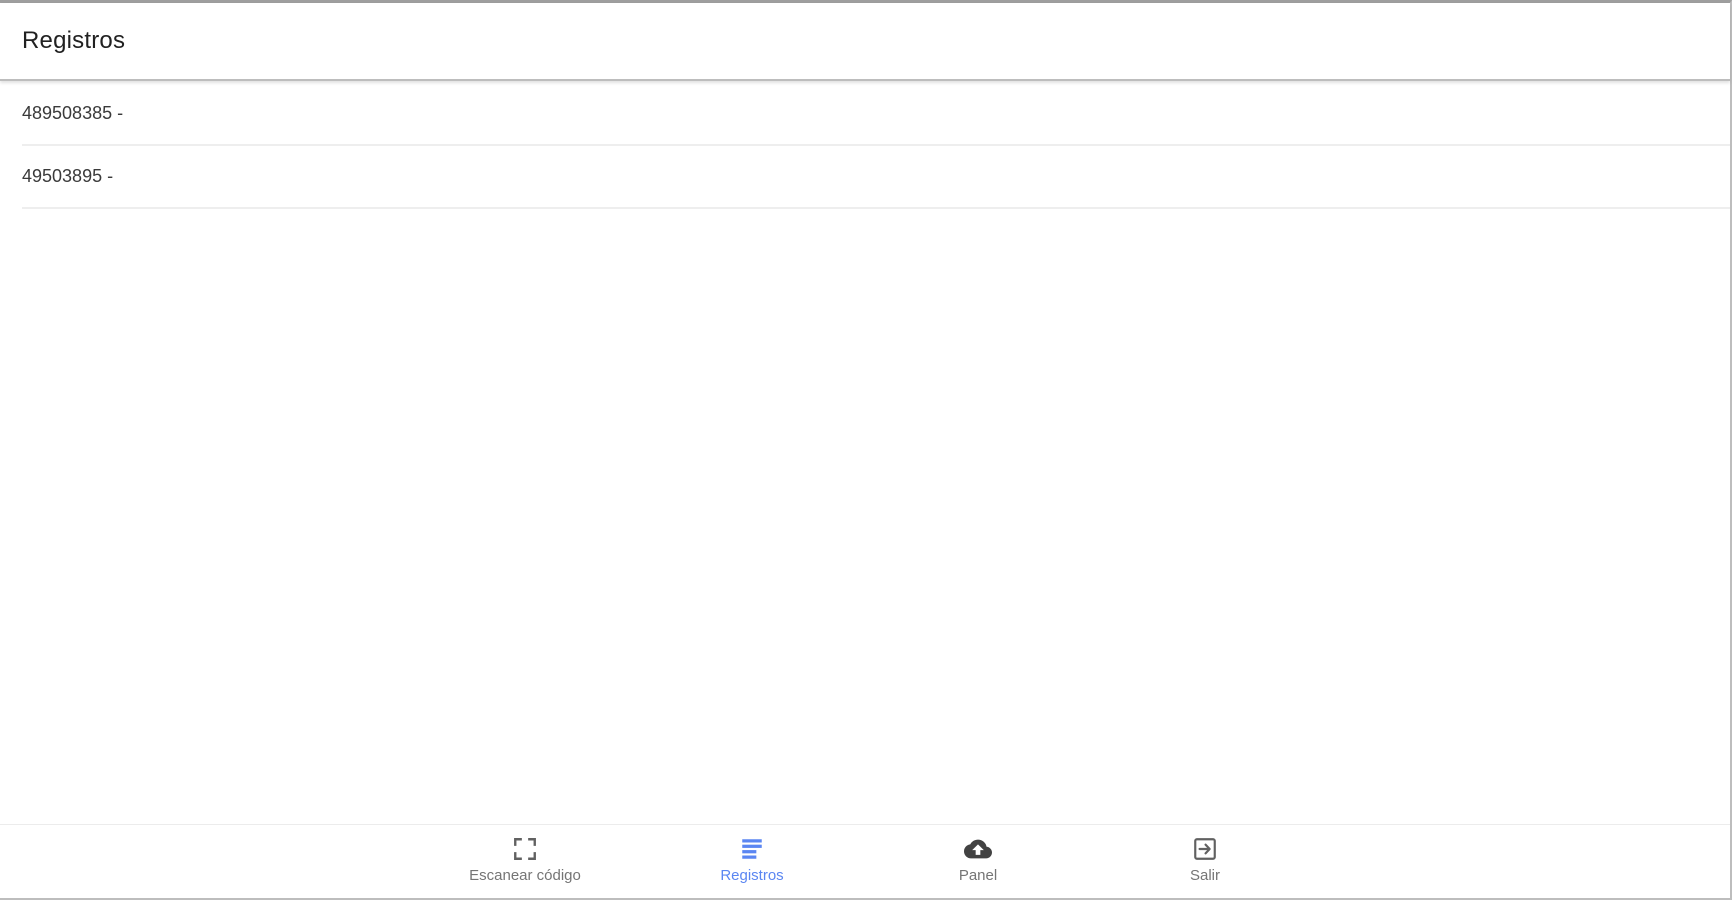 This screenshot has width=1732, height=900. I want to click on nav-item-panel: Panel, so click(978, 863).